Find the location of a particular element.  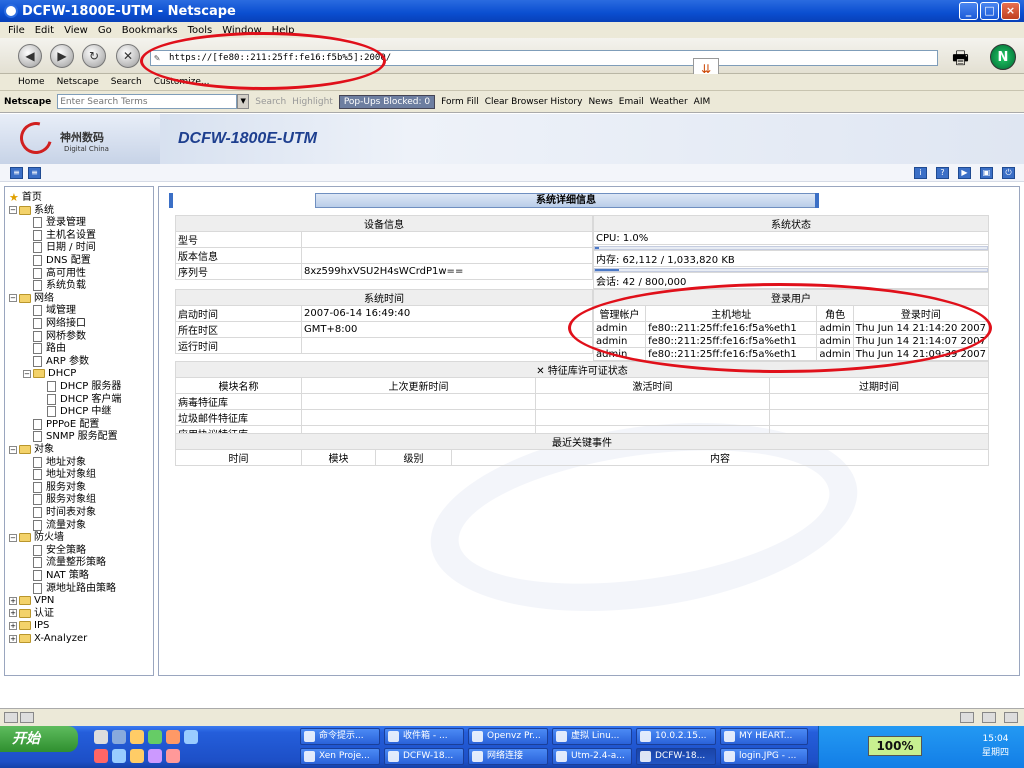

start-button: 开始 is located at coordinates (39, 739).